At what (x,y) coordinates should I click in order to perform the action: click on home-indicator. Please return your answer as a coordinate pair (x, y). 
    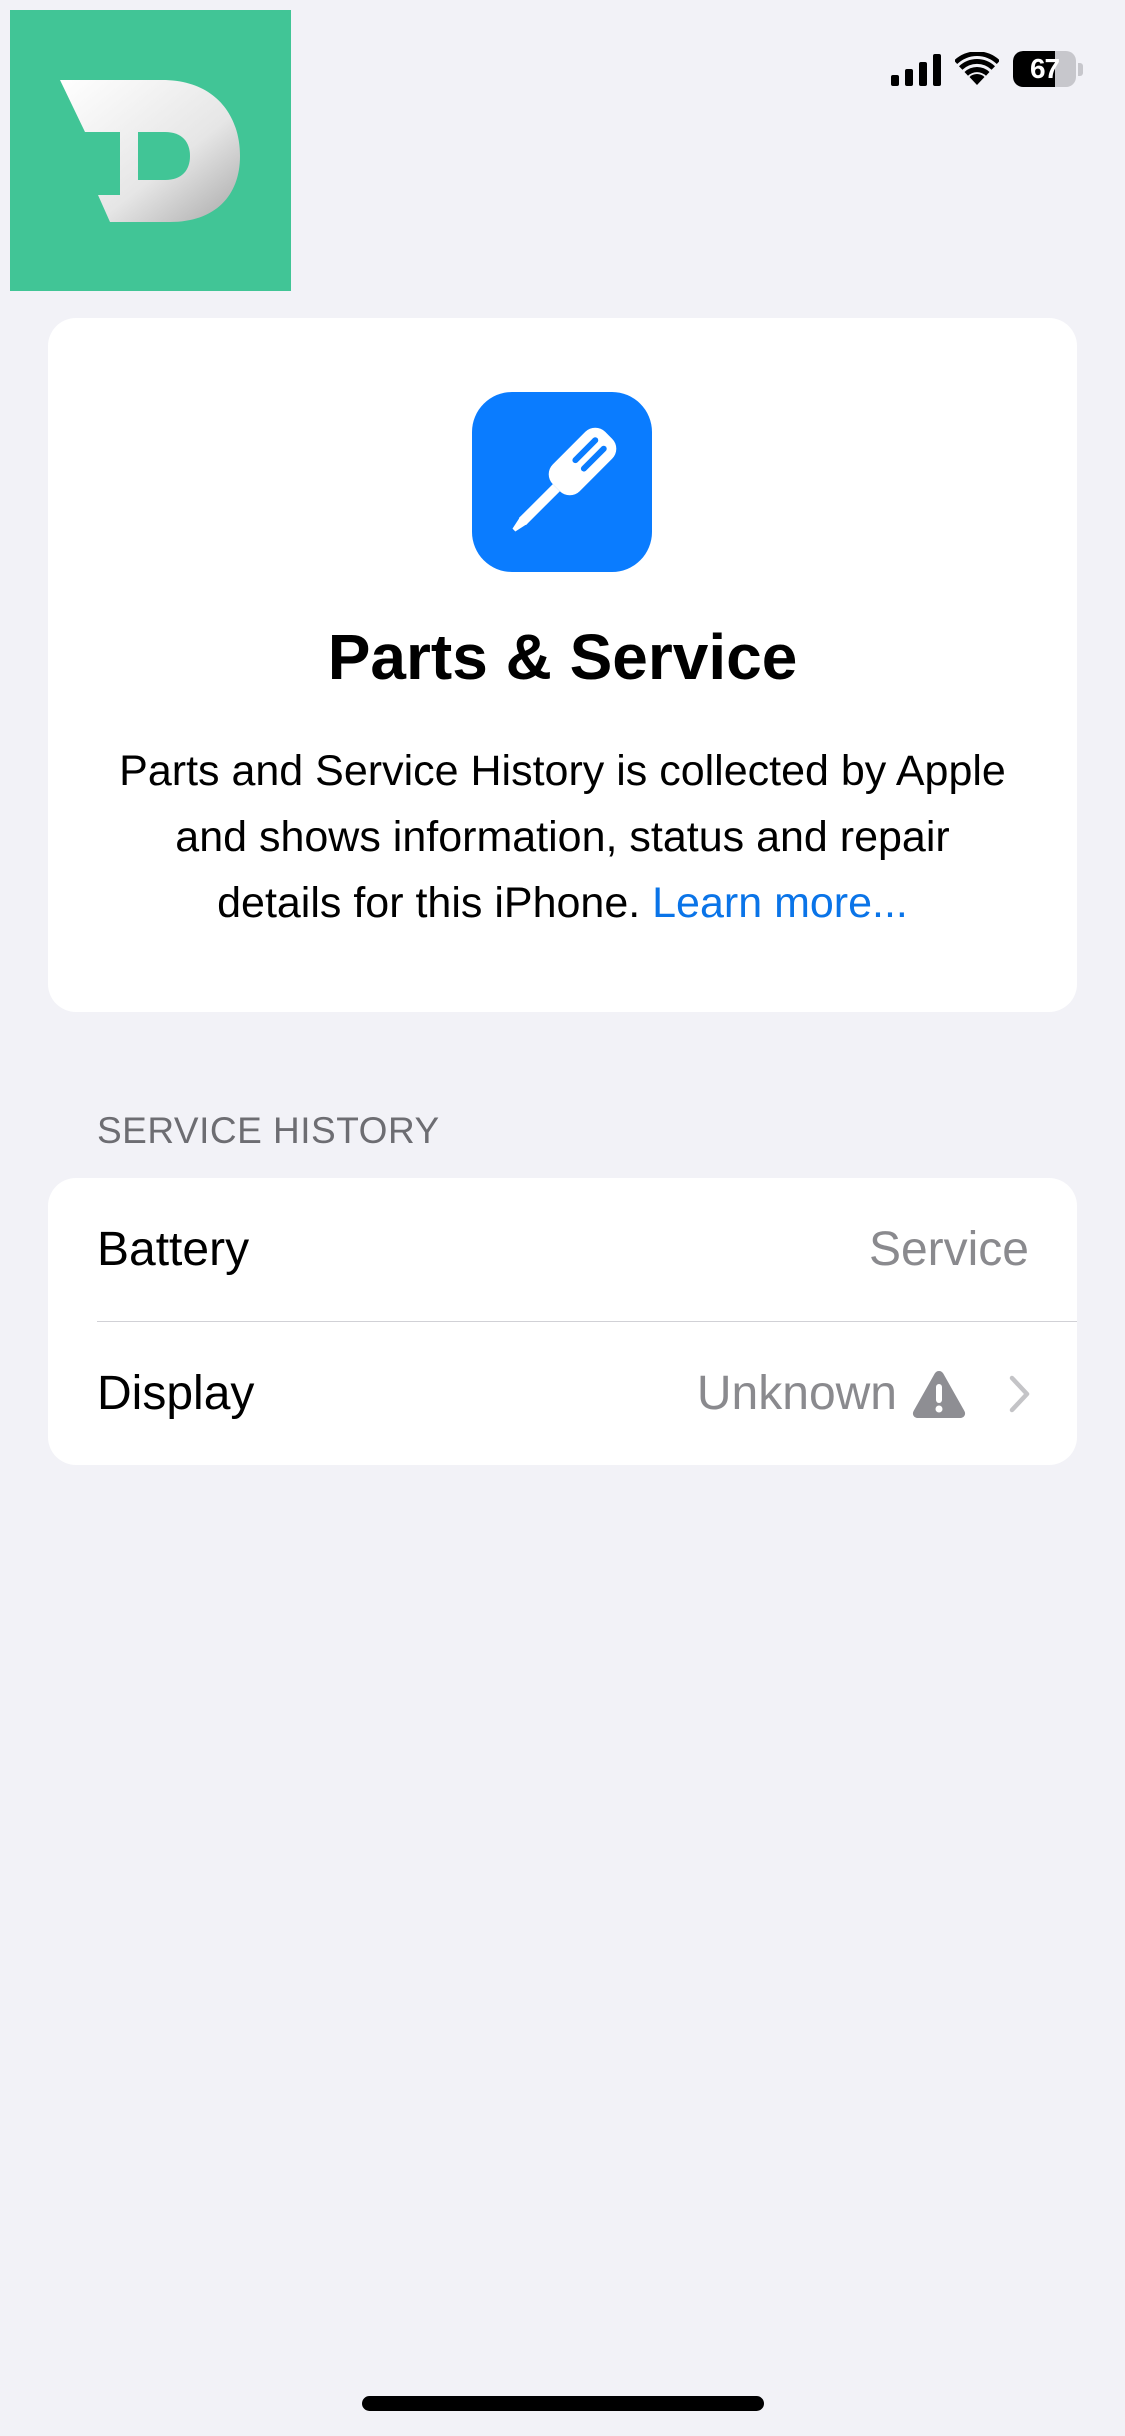
    Looking at the image, I should click on (563, 2403).